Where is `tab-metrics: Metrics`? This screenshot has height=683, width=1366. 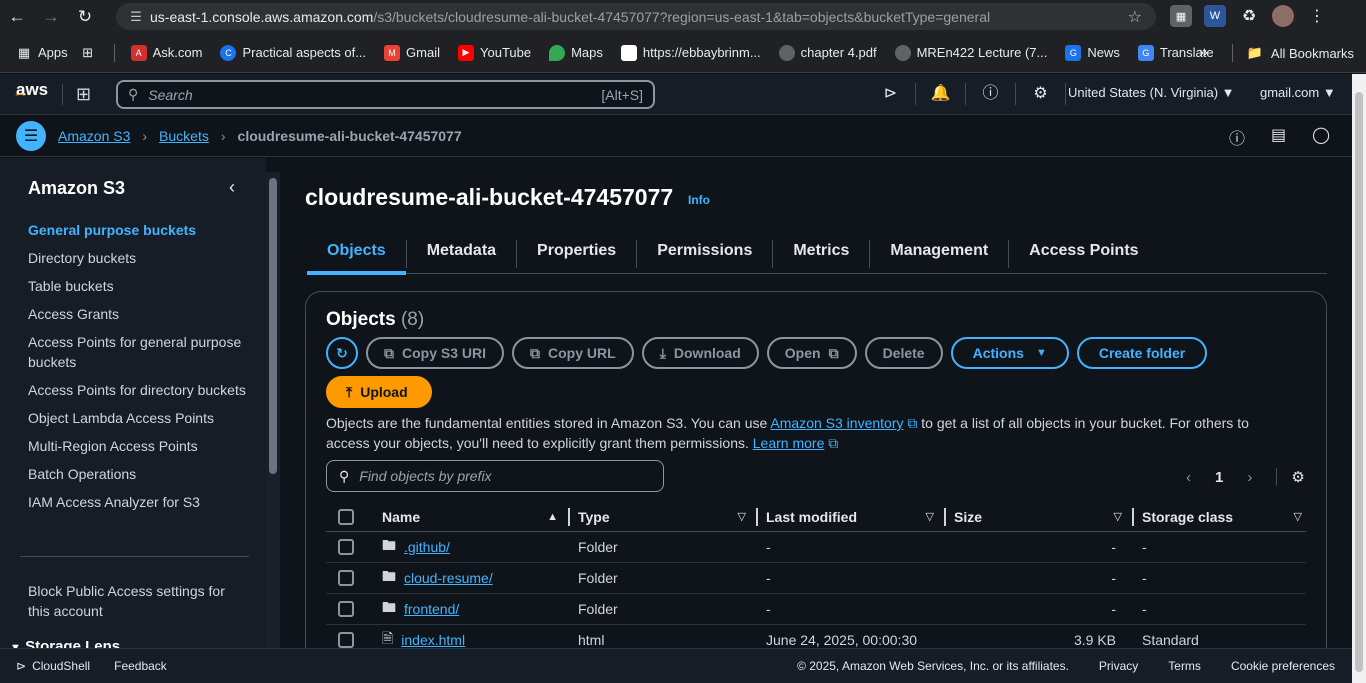
tab-metrics: Metrics is located at coordinates (822, 254).